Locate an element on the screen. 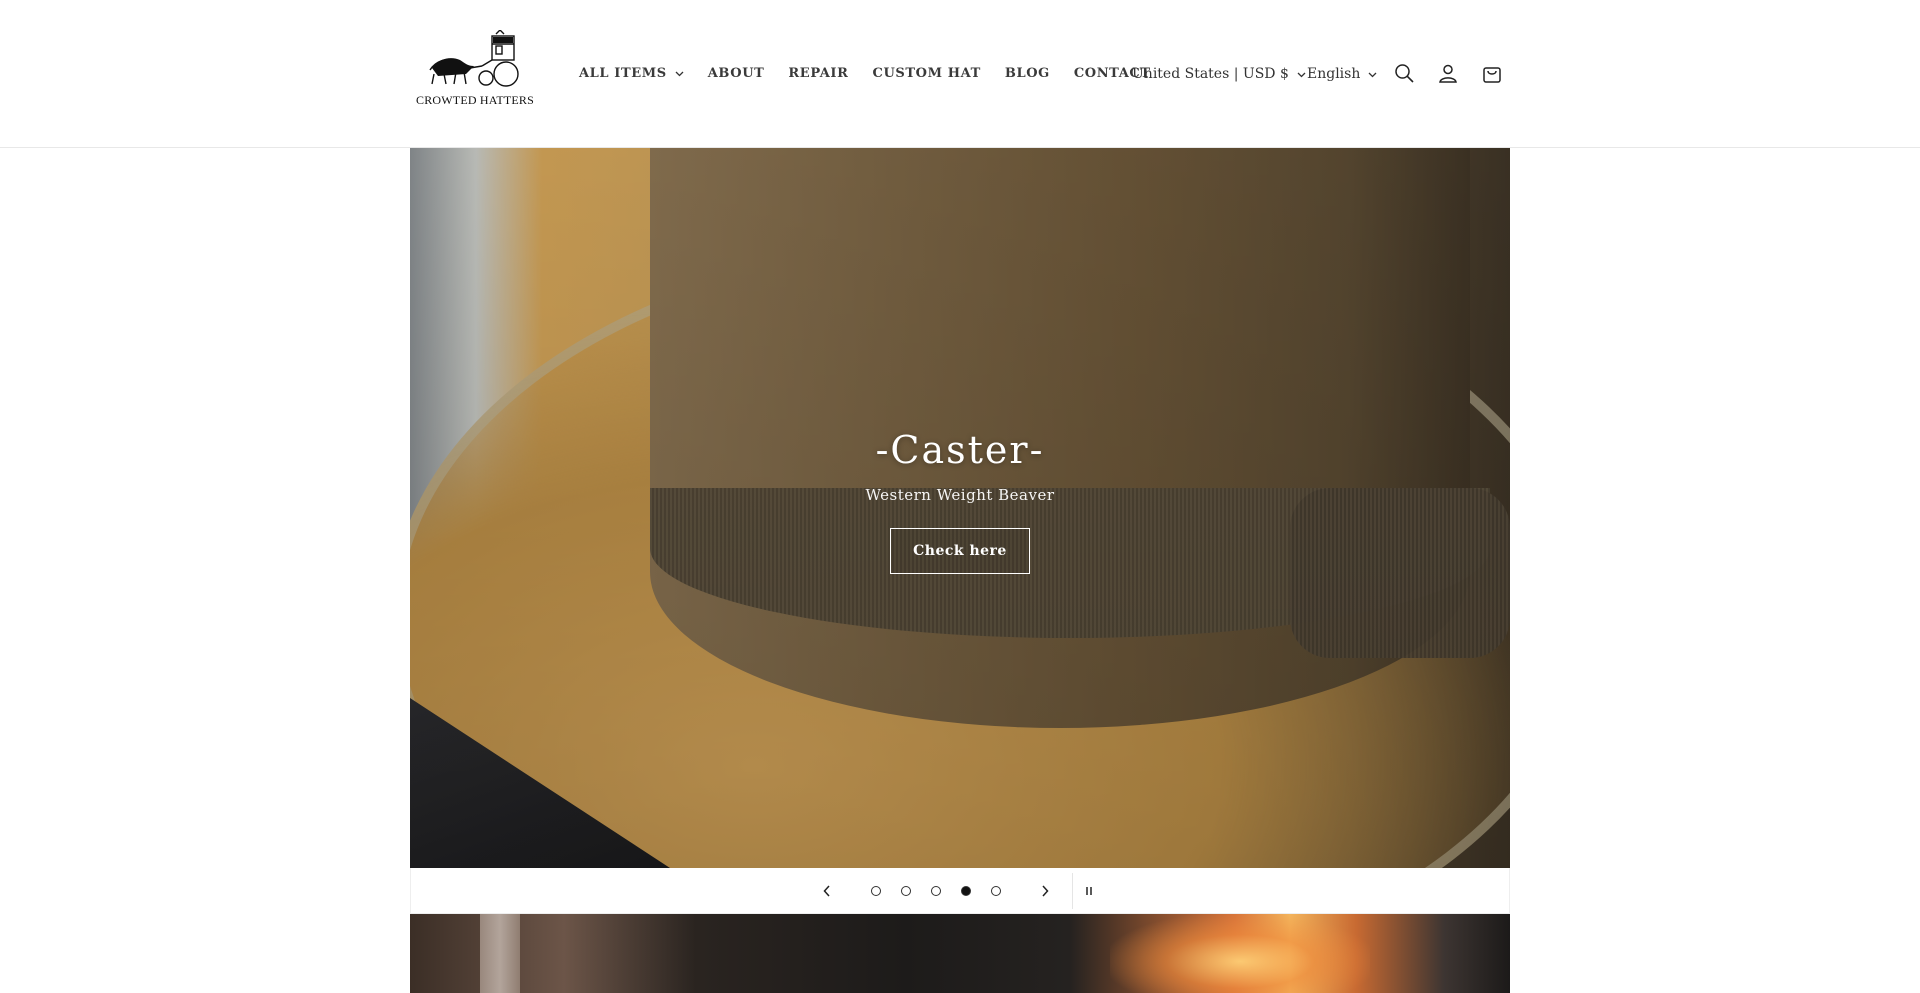 The image size is (1920, 993). logo-text: CROWTED HATTERS is located at coordinates (475, 100).